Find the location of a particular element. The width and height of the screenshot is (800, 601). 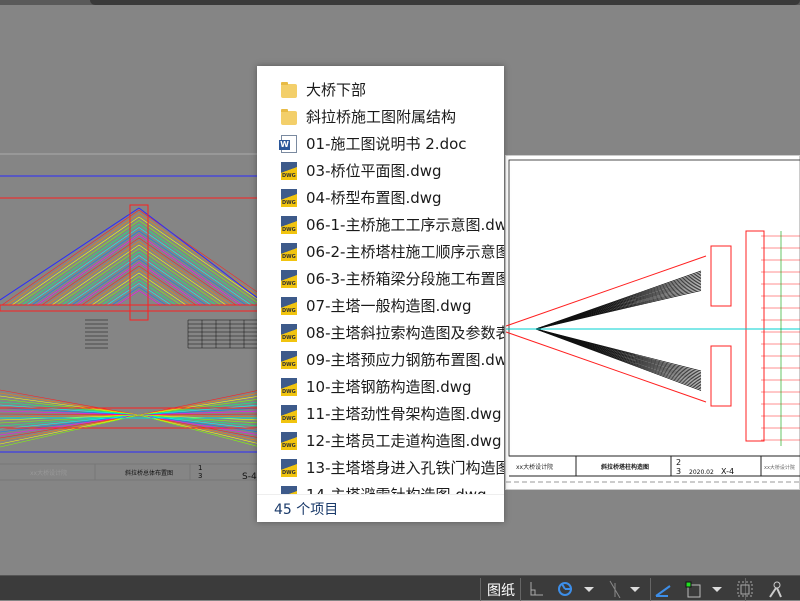

word-doc-icon: W is located at coordinates (288, 143).